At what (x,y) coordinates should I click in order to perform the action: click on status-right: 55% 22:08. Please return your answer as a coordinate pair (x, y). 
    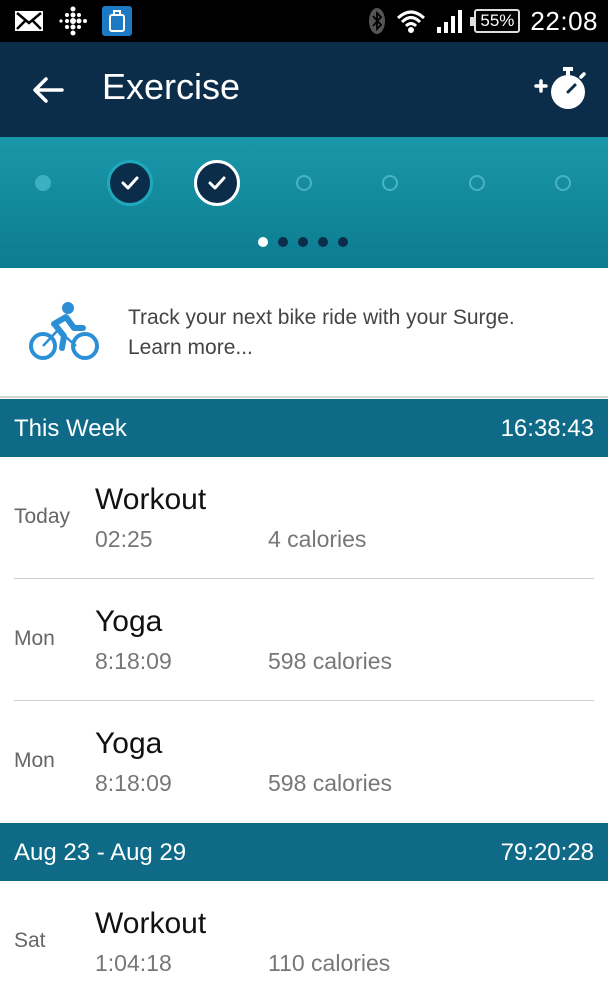
    Looking at the image, I should click on (483, 21).